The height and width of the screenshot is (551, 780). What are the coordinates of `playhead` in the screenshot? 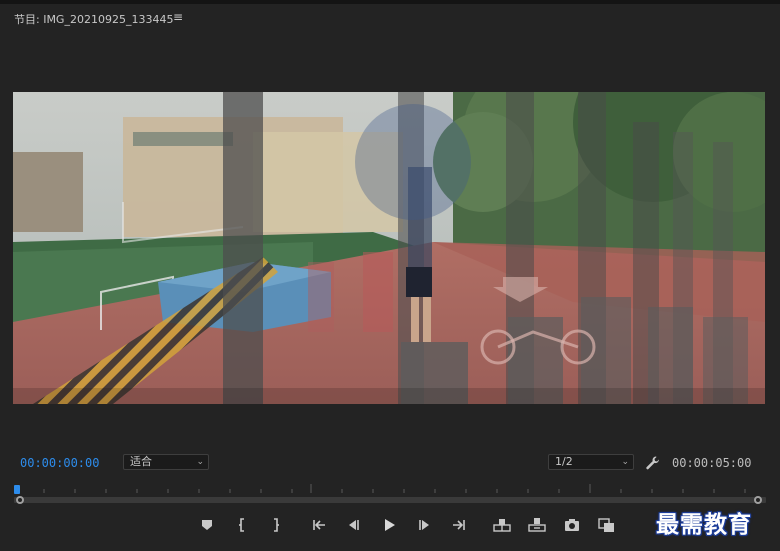 It's located at (17, 489).